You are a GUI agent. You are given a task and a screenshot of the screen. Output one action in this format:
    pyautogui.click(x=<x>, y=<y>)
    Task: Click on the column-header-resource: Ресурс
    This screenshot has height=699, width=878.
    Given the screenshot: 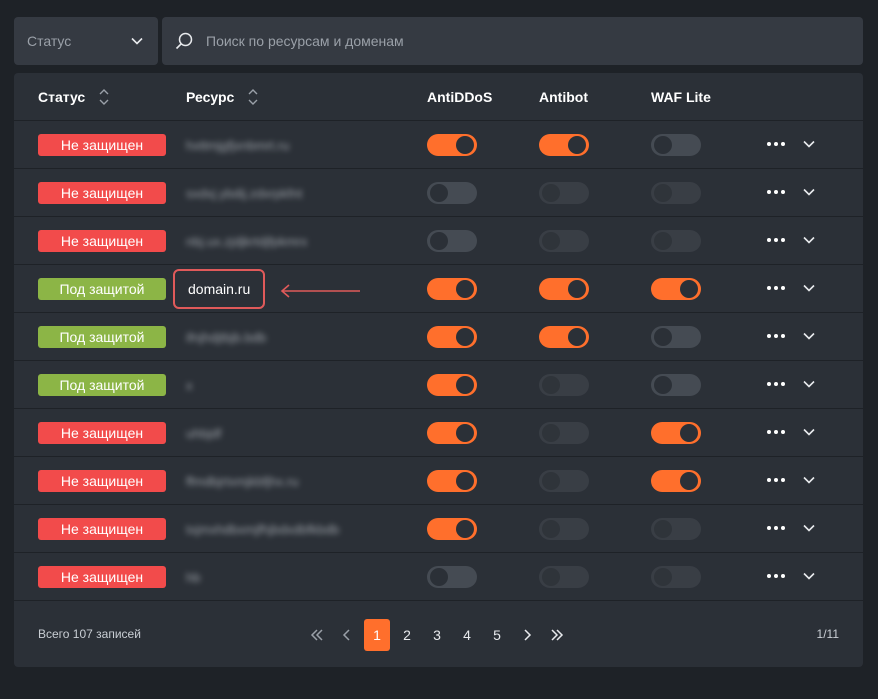 What is the action you would take?
    pyautogui.click(x=223, y=97)
    